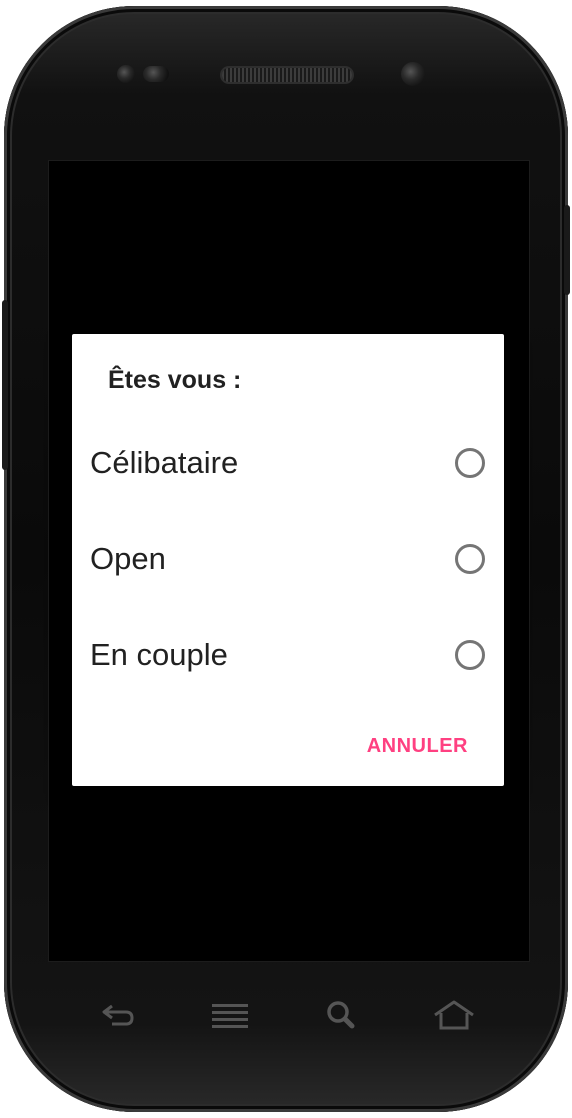 The width and height of the screenshot is (572, 1118). I want to click on back-icon, so click(118, 1015).